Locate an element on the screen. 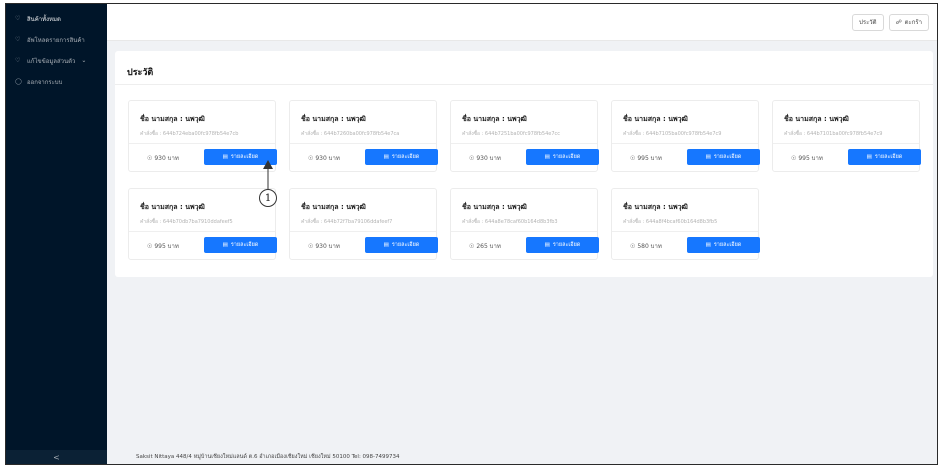 Image resolution: width=943 pixels, height=468 pixels. cart-icon: ☍ is located at coordinates (898, 22).